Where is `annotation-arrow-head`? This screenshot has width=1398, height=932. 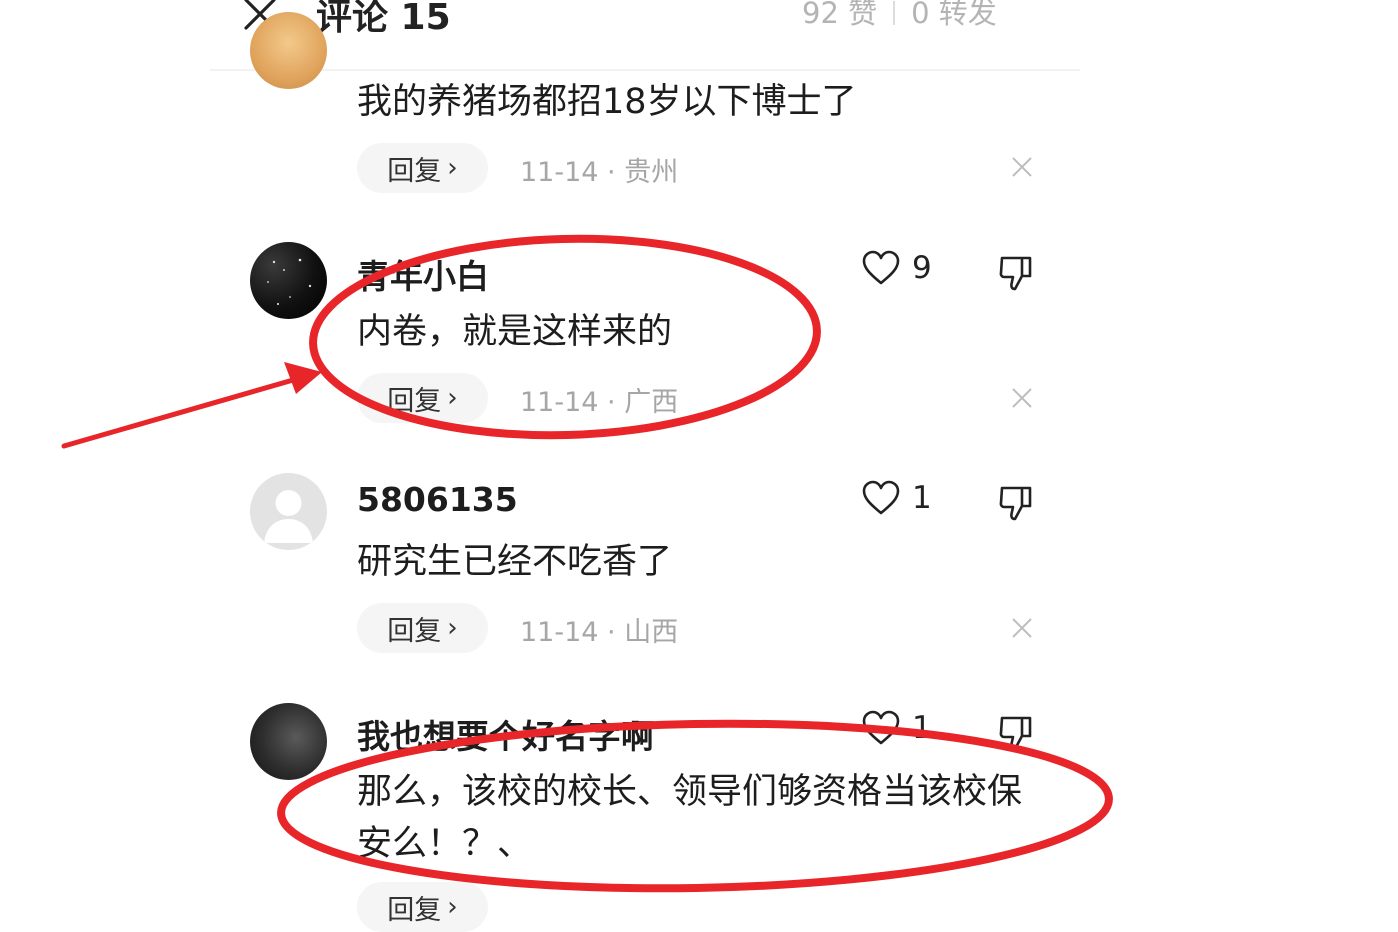
annotation-arrow-head is located at coordinates (303, 378).